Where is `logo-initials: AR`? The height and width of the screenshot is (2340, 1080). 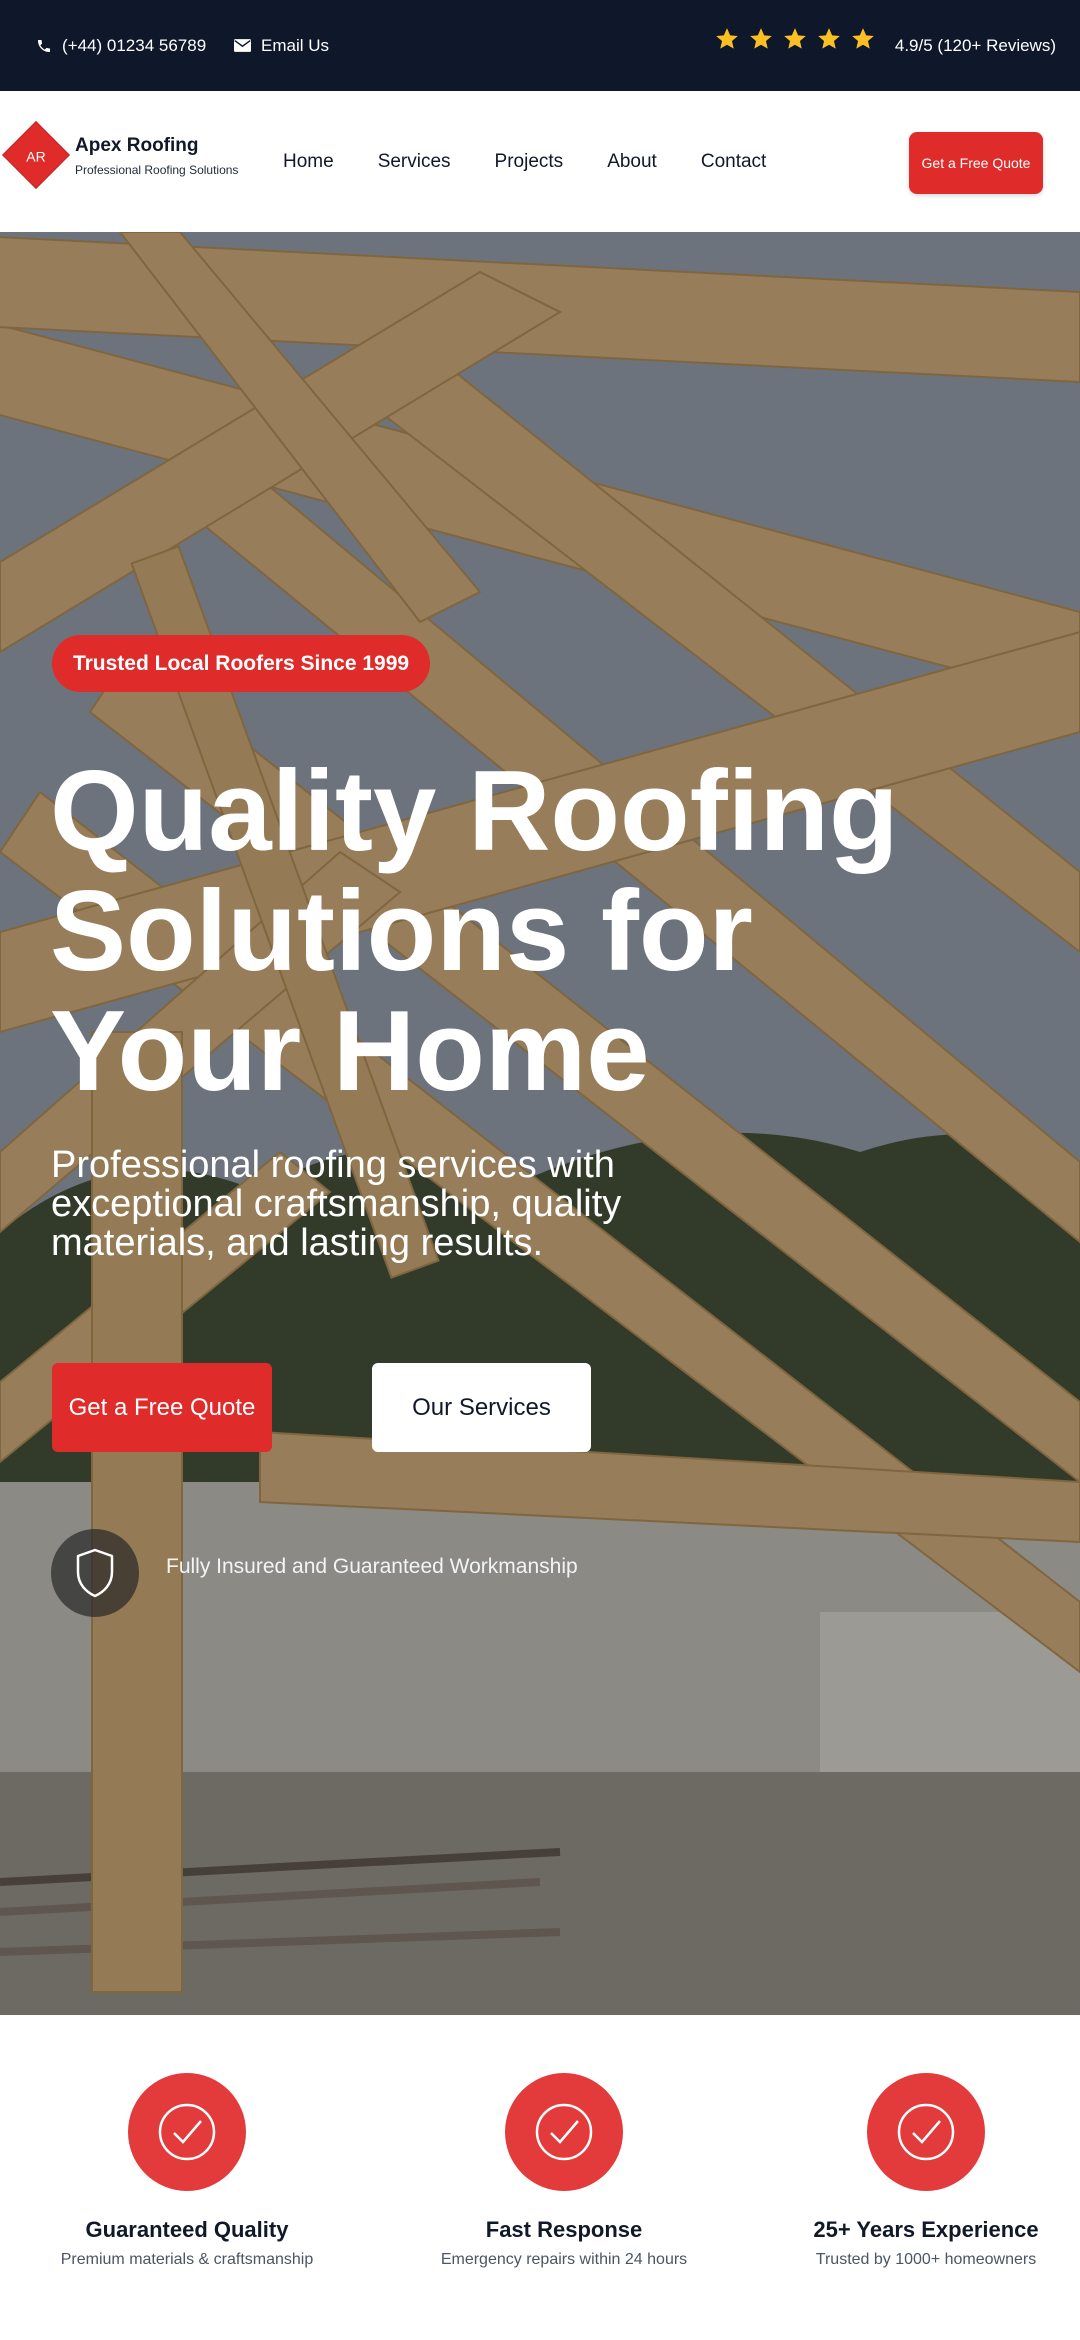 logo-initials: AR is located at coordinates (36, 156).